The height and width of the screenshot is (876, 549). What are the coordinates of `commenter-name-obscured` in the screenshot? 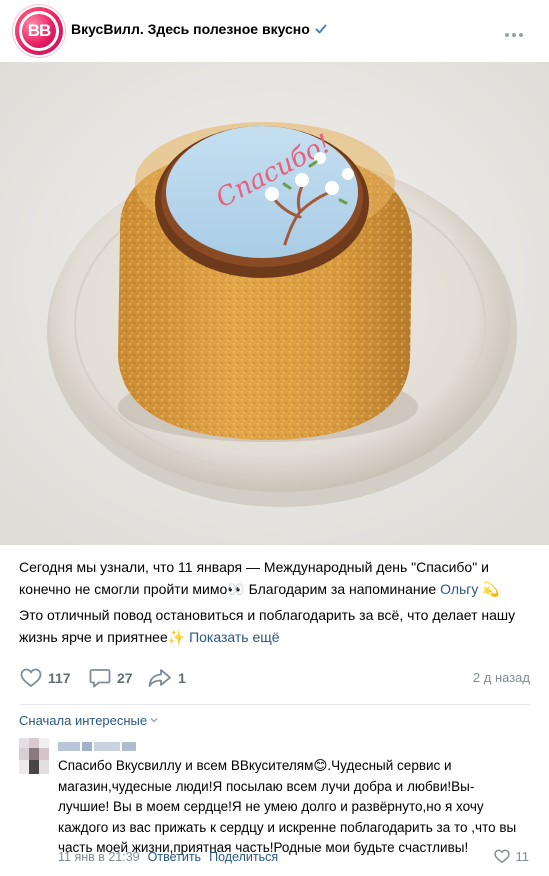 It's located at (108, 746).